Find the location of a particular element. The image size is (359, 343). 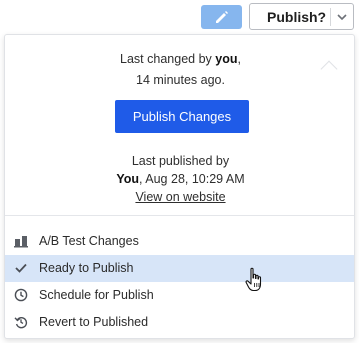

pencil-icon is located at coordinates (221, 17).